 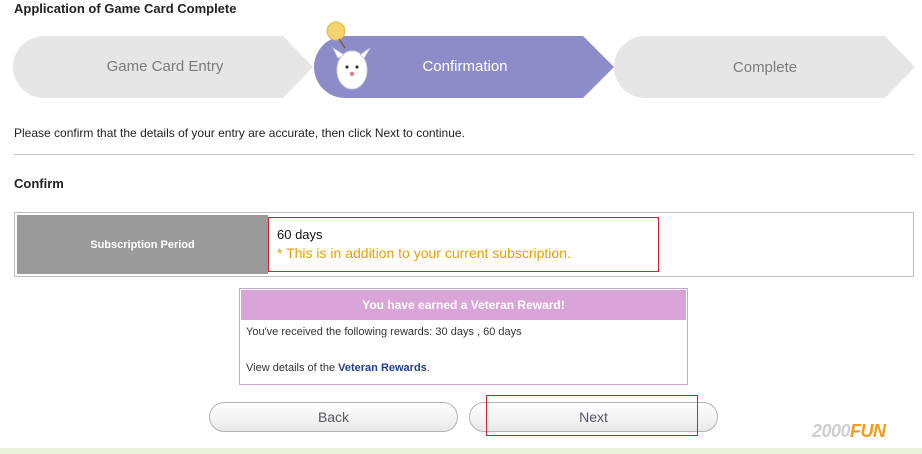 I want to click on section-title-confirm: Confirm, so click(x=39, y=183).